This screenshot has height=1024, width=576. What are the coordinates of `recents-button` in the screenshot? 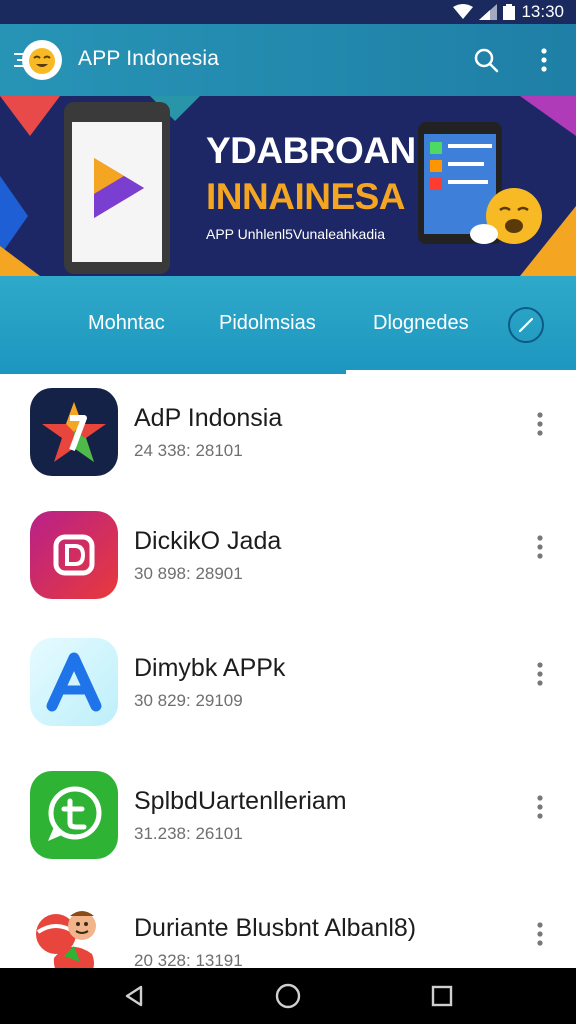 It's located at (442, 996).